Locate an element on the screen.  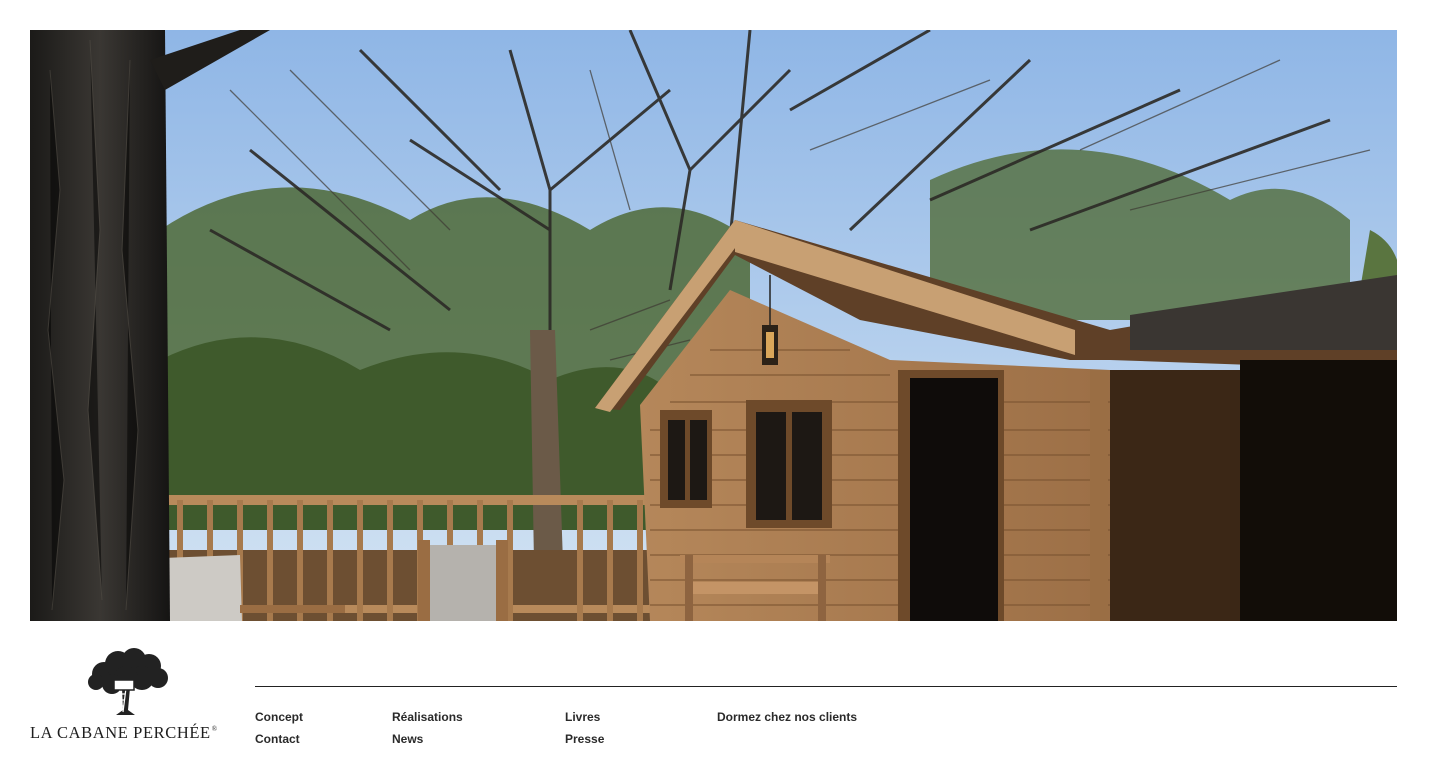
nav-link-concept: Concept is located at coordinates (279, 717).